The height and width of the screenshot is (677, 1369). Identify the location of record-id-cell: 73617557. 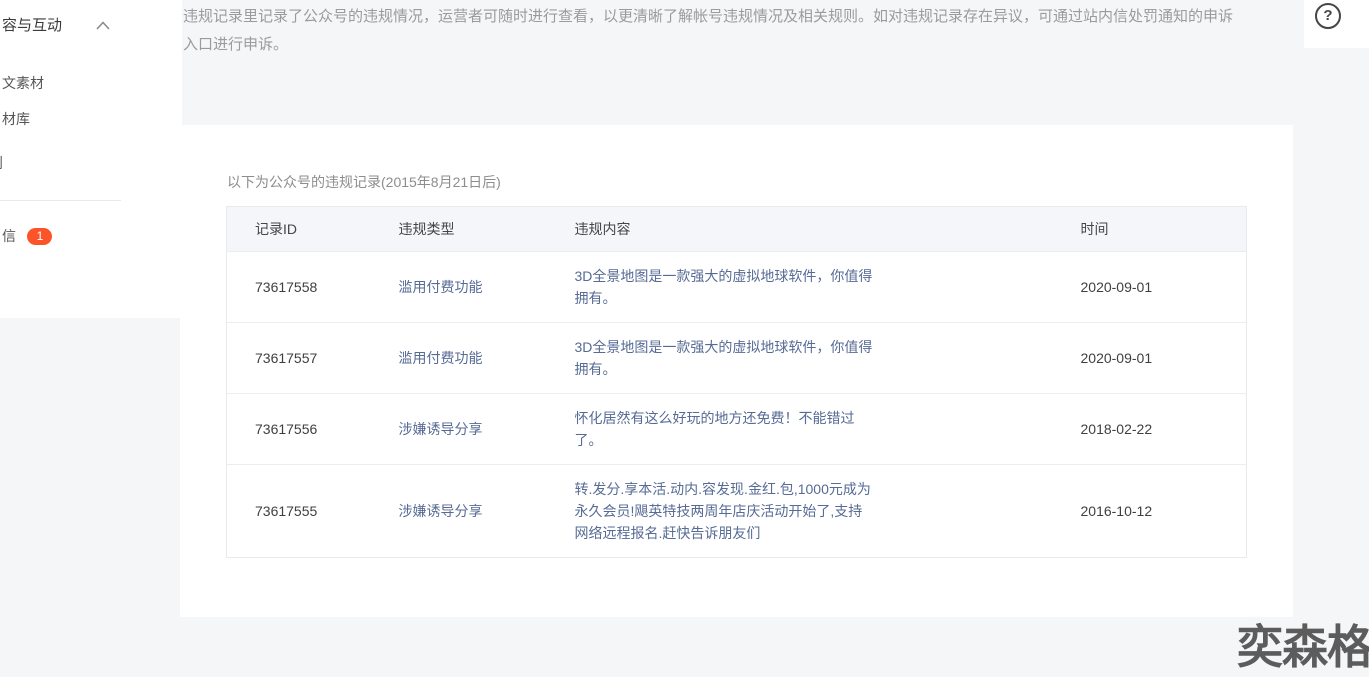
(312, 358).